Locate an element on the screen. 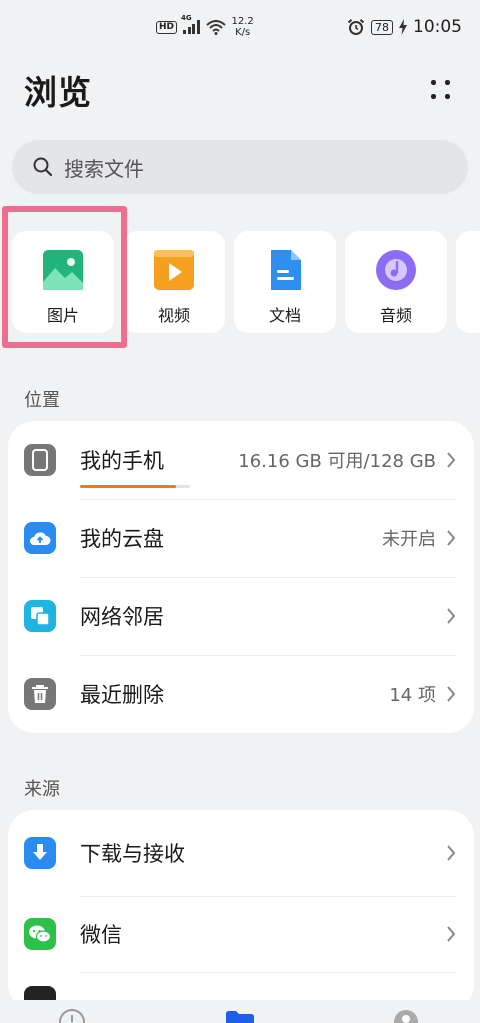 The image size is (480, 1023). row-value: 未开启 is located at coordinates (409, 539).